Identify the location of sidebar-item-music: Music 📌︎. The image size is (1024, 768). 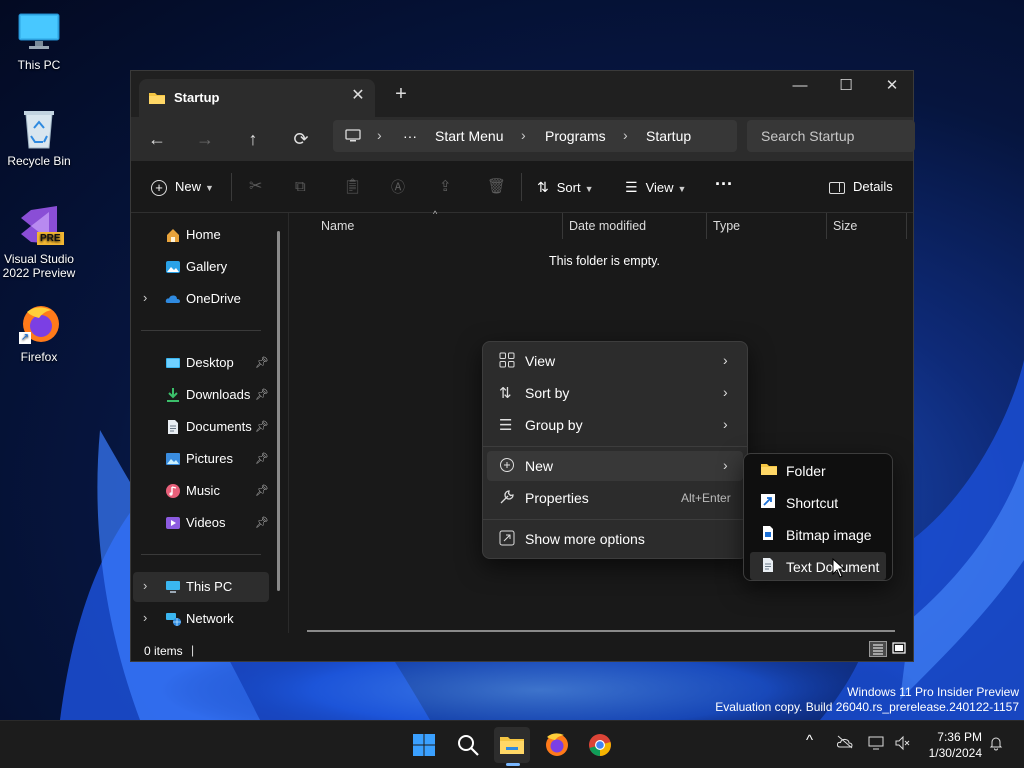
(201, 491).